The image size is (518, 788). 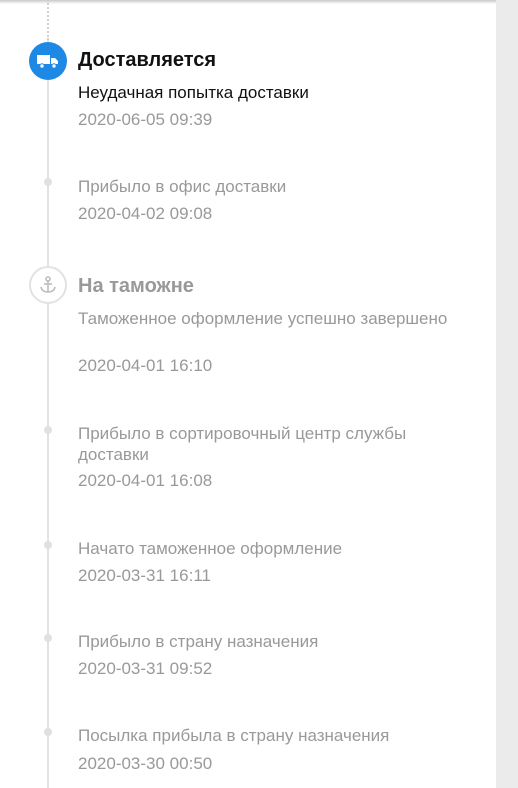 I want to click on event-timestamp: 2020-03-31 09:52, so click(x=145, y=668).